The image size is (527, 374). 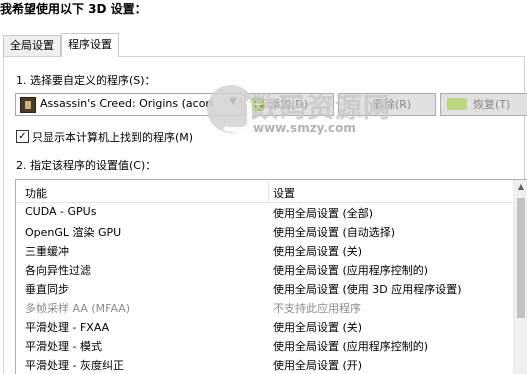 I want to click on section-heading: 我希望使用以下 3D 设置：, so click(x=73, y=9).